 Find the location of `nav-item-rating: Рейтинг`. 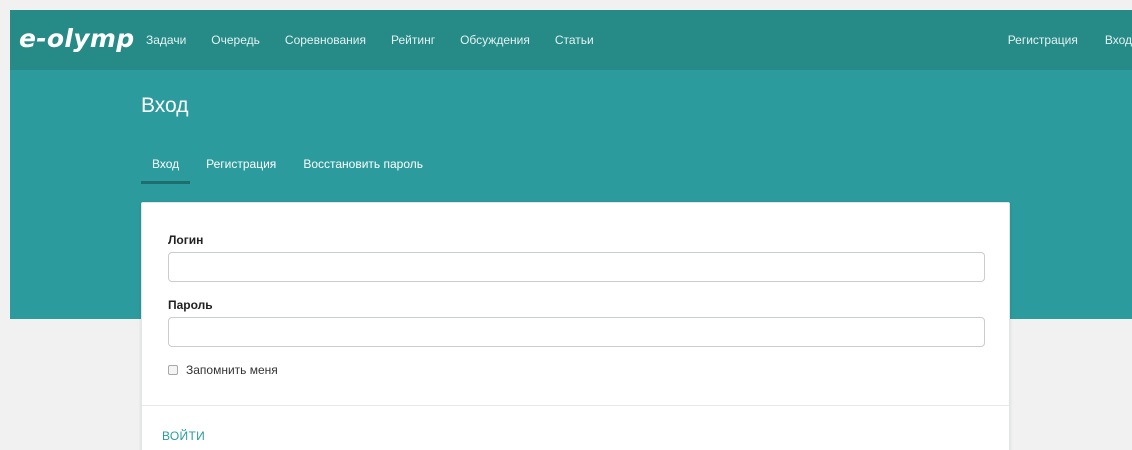

nav-item-rating: Рейтинг is located at coordinates (413, 40).